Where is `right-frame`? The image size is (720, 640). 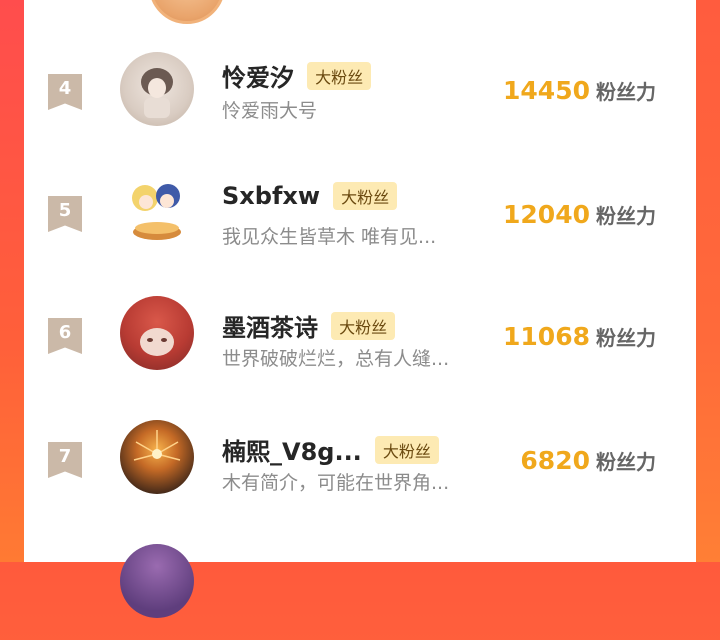
right-frame is located at coordinates (708, 281).